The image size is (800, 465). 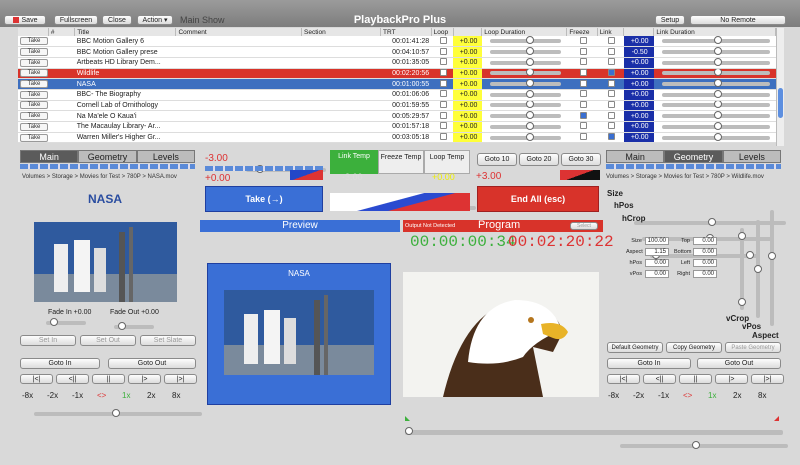 I want to click on column-header: Link Duration, so click(x=714, y=32).